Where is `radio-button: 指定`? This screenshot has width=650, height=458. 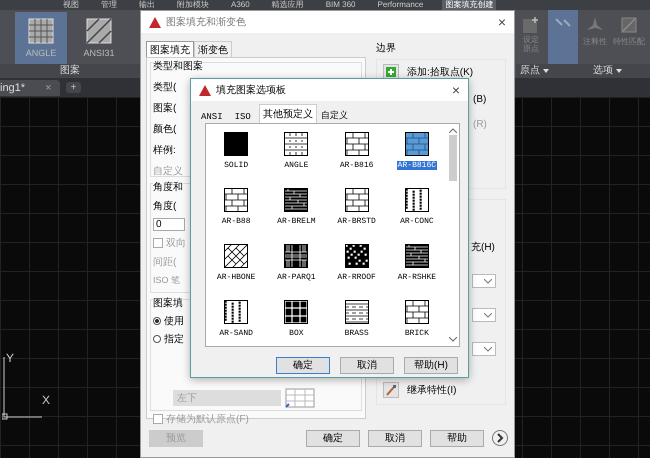
radio-button: 指定 is located at coordinates (168, 339).